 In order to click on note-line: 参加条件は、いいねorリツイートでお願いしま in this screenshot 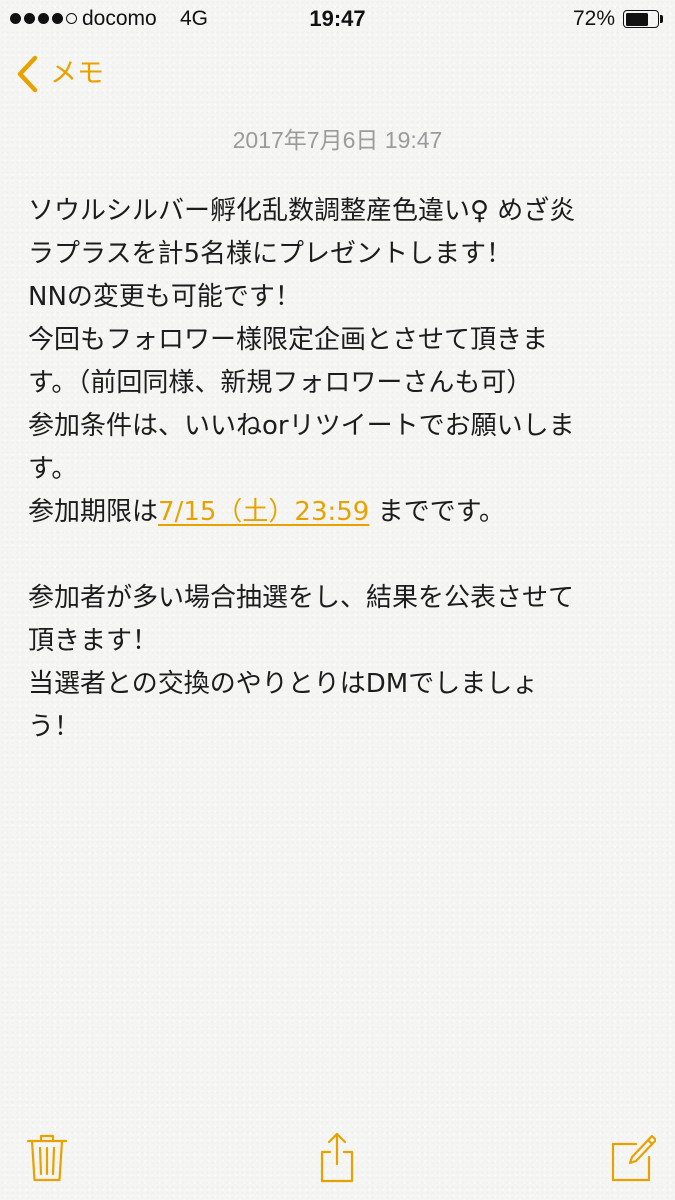, I will do `click(301, 426)`.